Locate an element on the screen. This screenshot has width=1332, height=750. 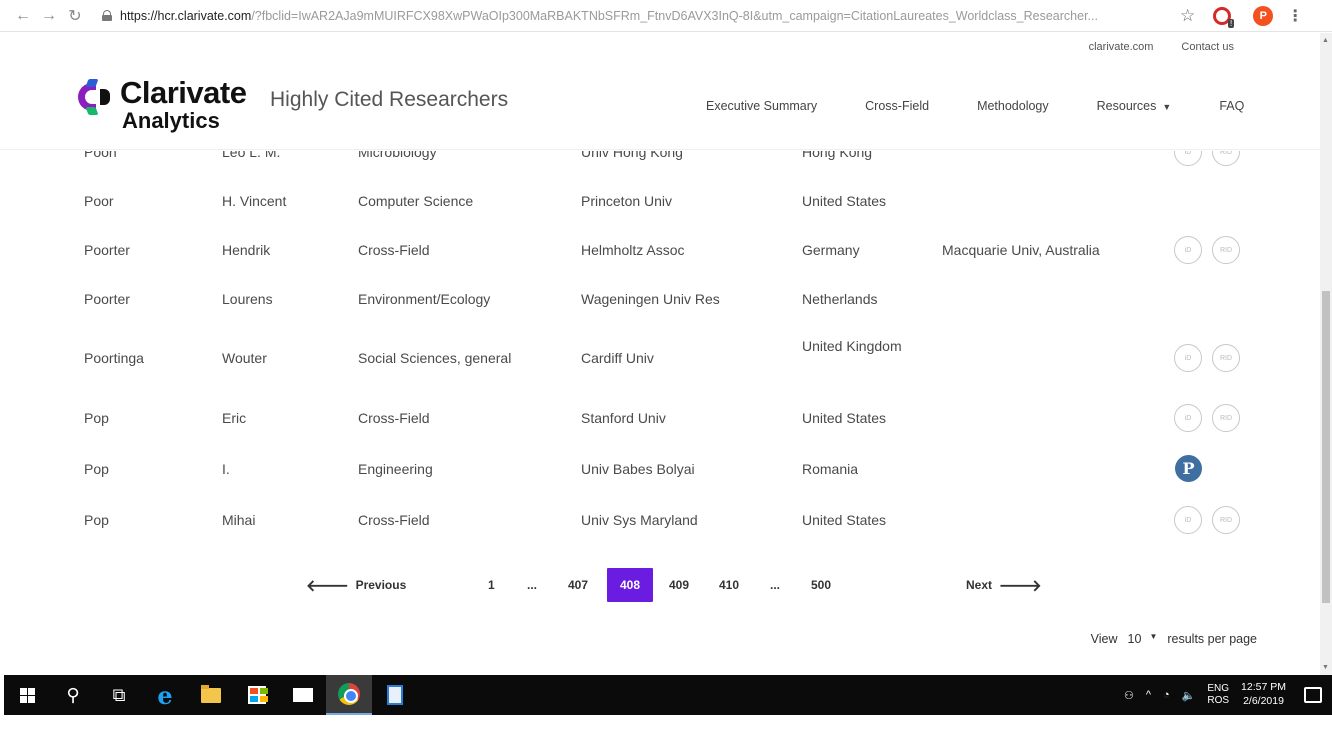
current-page: 408 is located at coordinates (630, 585).